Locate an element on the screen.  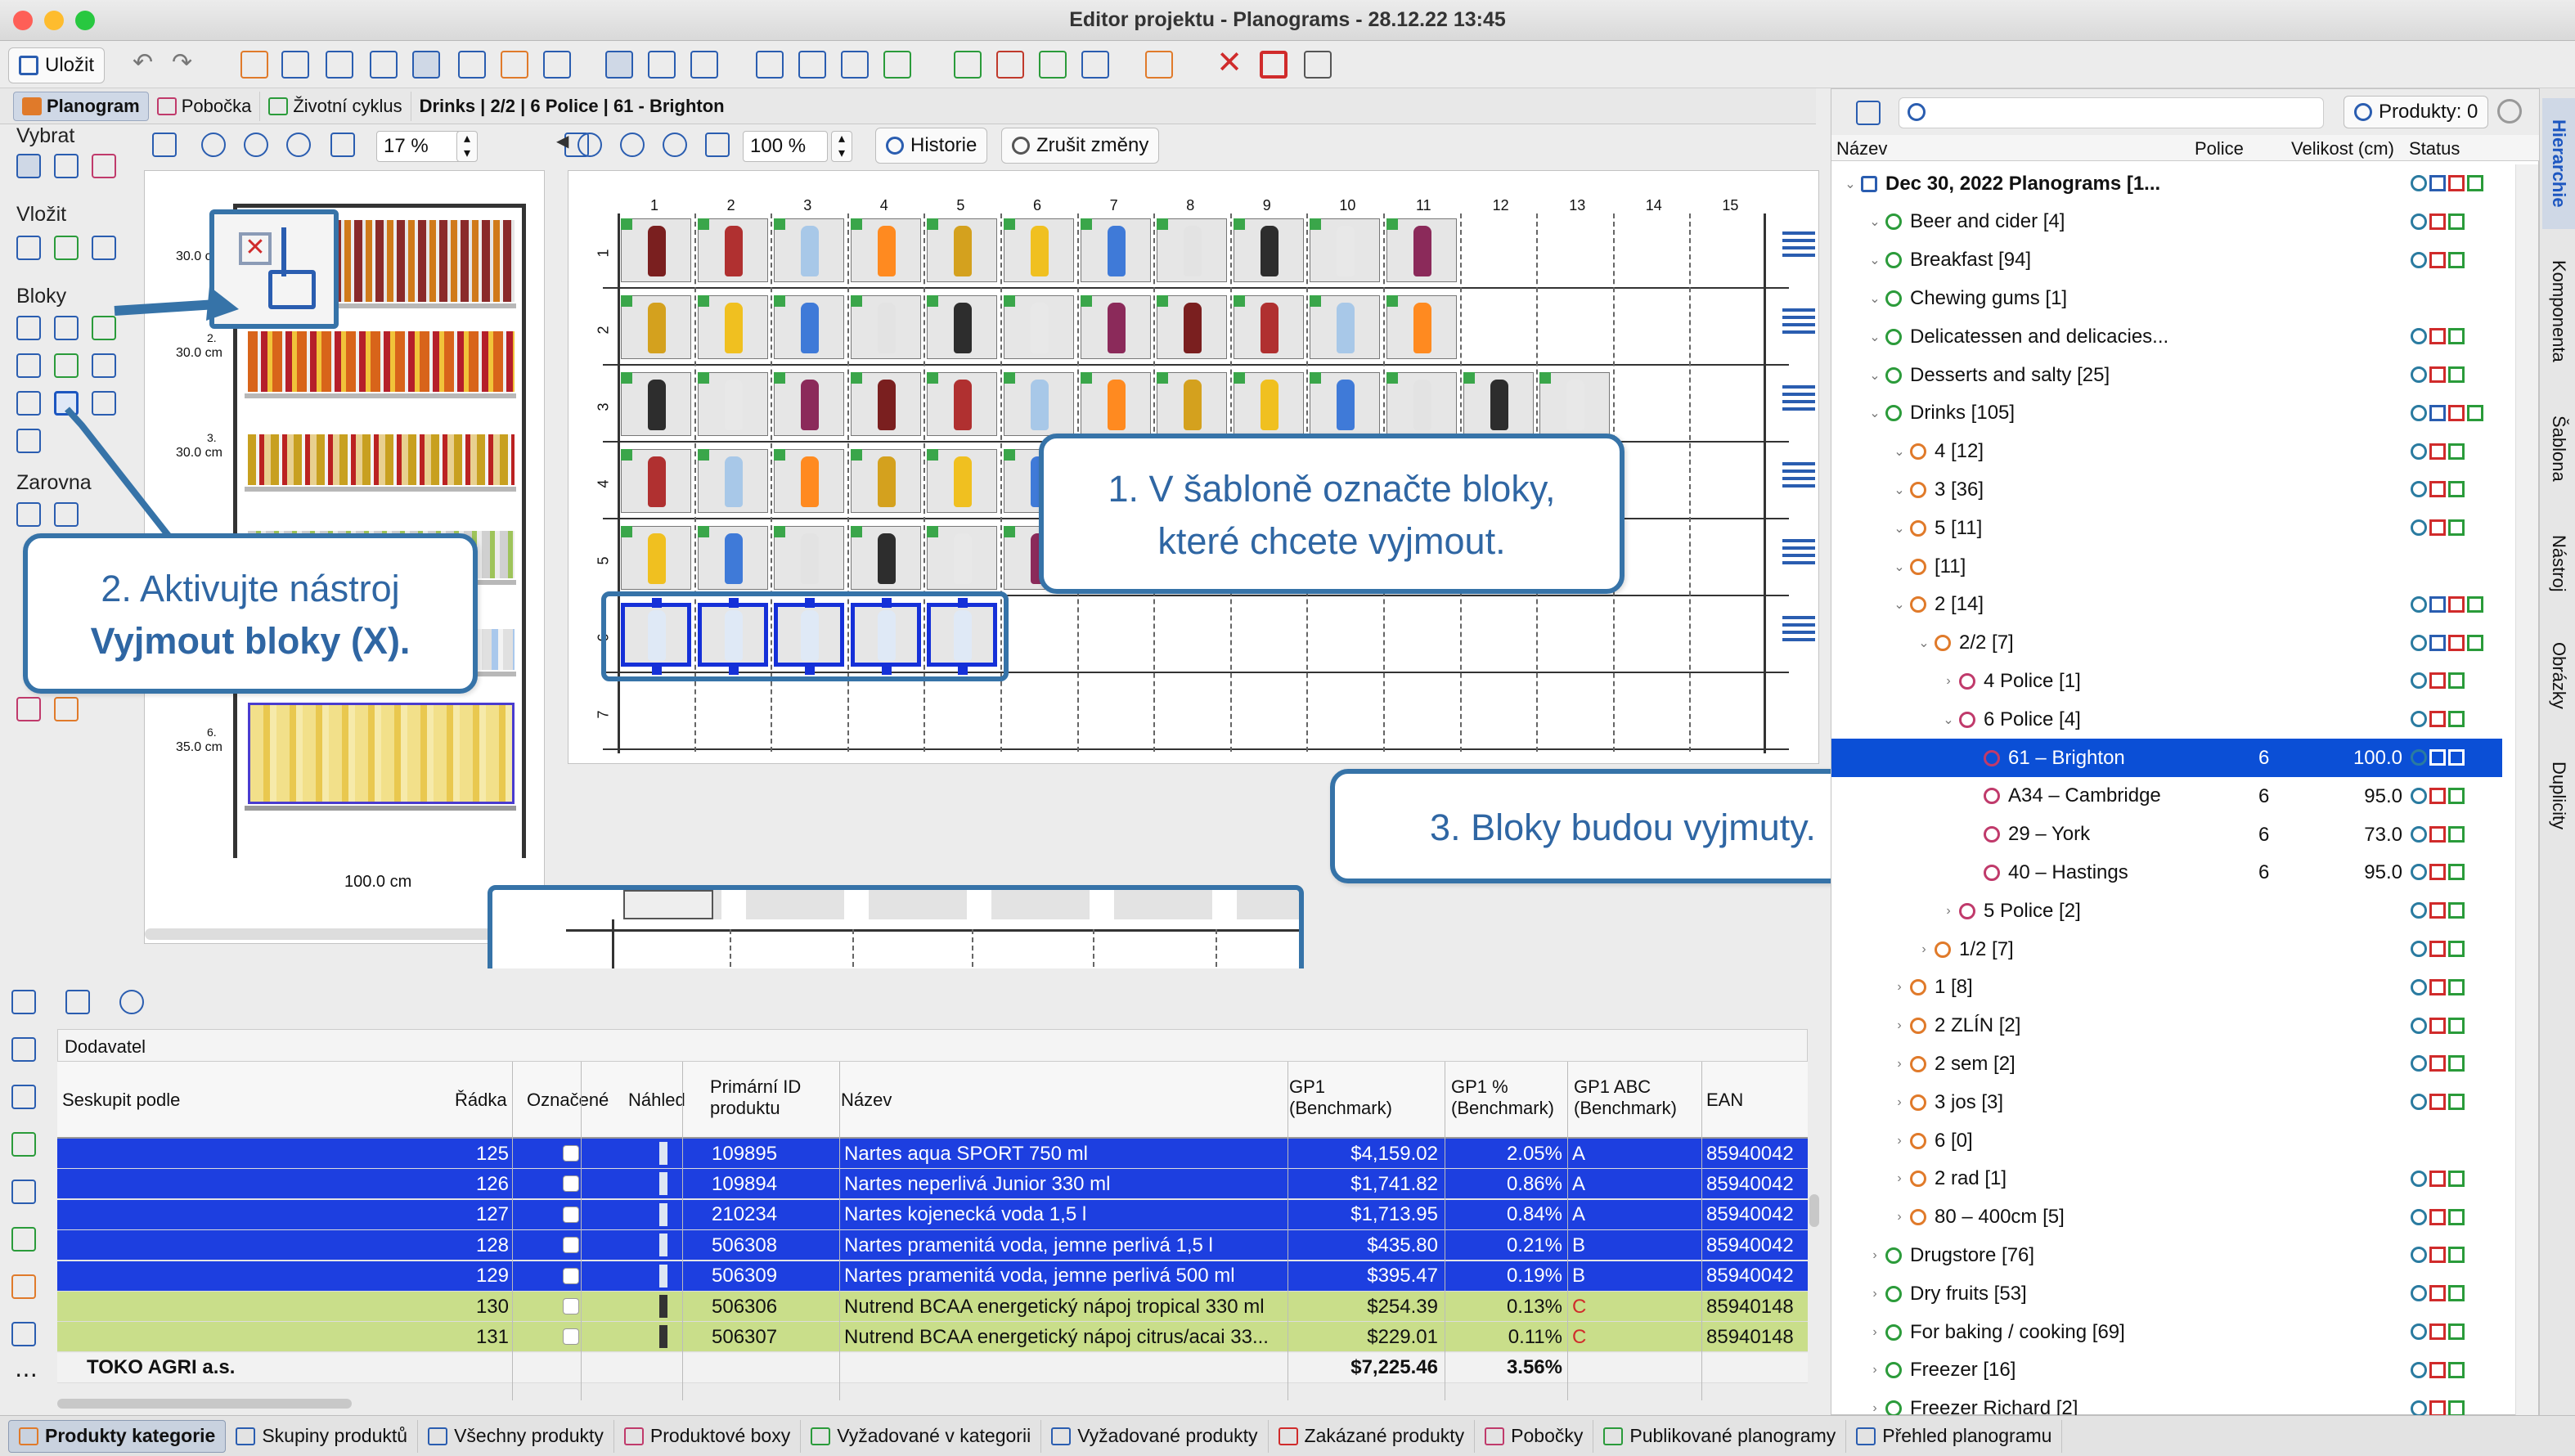
tree-item: ⌄ 3 [36] is located at coordinates (2166, 490).